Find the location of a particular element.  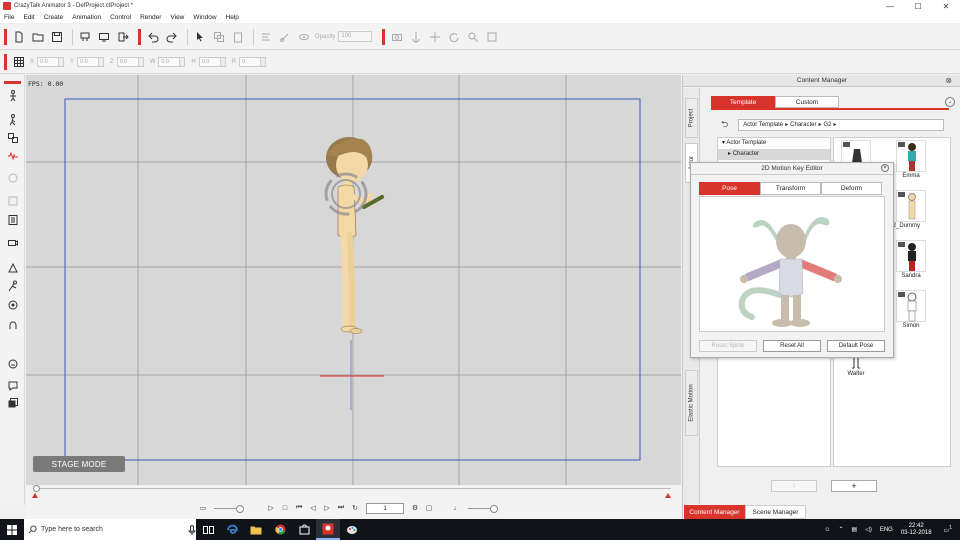

network-icon: ▤ is located at coordinates (855, 529).